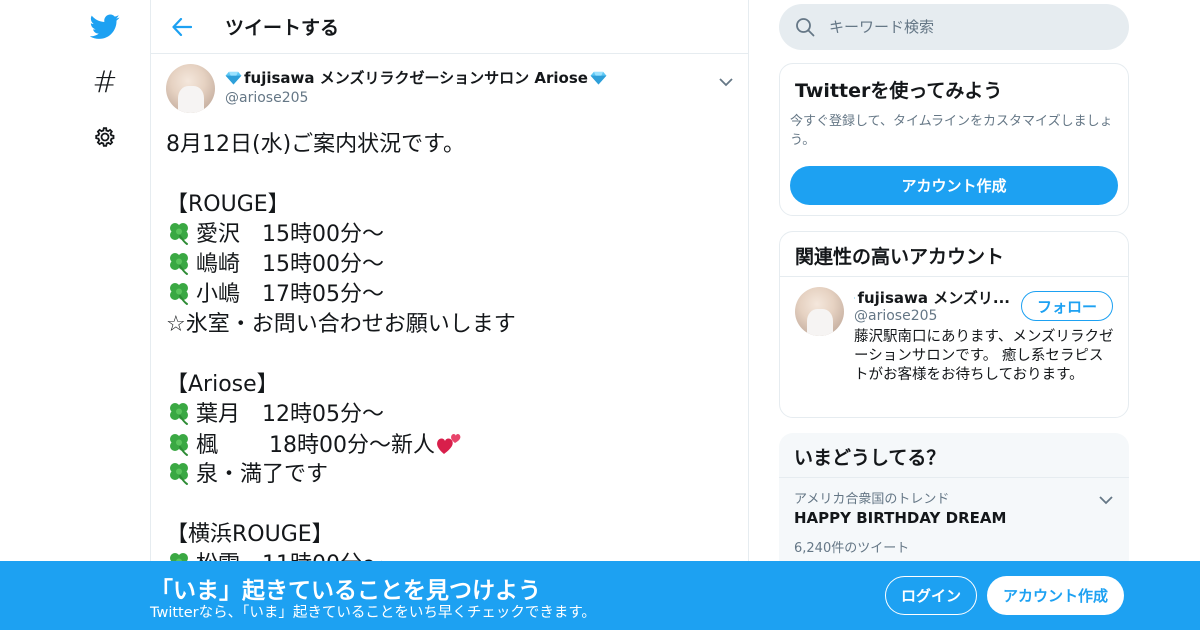  Describe the element at coordinates (449, 475) in the screenshot. I see `tweet-line: 泉・満了です` at that location.